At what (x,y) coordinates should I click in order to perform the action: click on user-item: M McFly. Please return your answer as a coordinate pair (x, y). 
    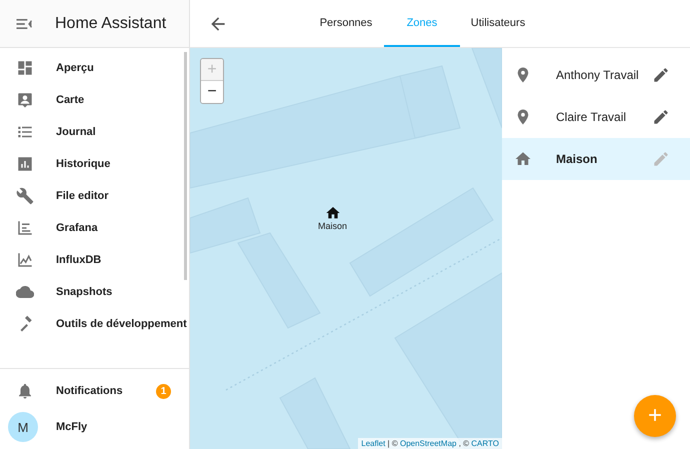
    Looking at the image, I should click on (94, 427).